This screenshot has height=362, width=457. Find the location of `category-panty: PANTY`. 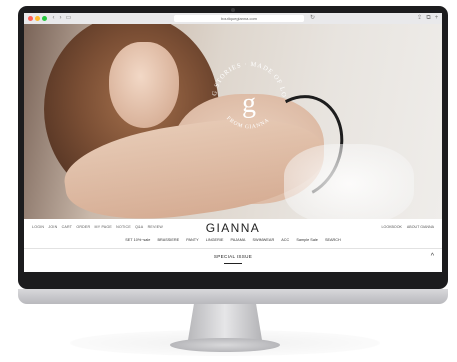

category-panty: PANTY is located at coordinates (192, 240).